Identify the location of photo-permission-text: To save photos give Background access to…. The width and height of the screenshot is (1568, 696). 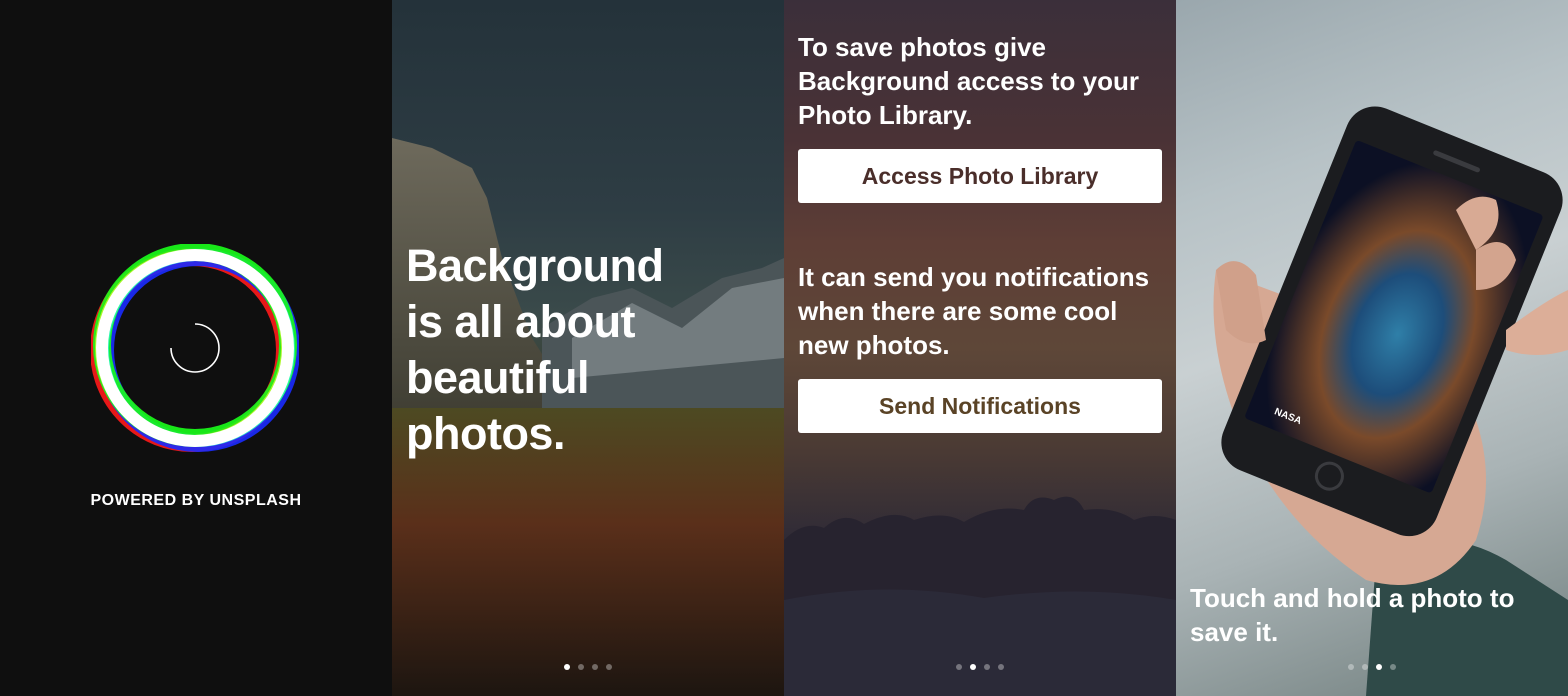
(968, 81).